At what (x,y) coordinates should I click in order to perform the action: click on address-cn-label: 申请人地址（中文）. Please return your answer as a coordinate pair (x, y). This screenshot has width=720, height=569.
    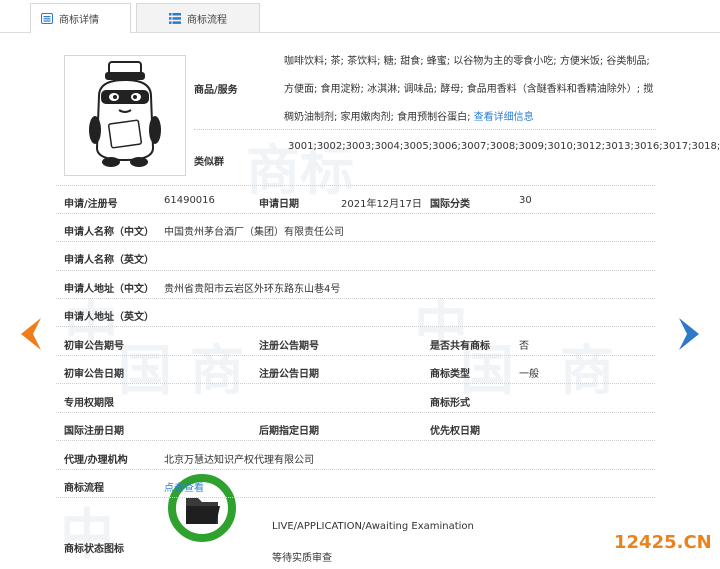
    Looking at the image, I should click on (109, 289).